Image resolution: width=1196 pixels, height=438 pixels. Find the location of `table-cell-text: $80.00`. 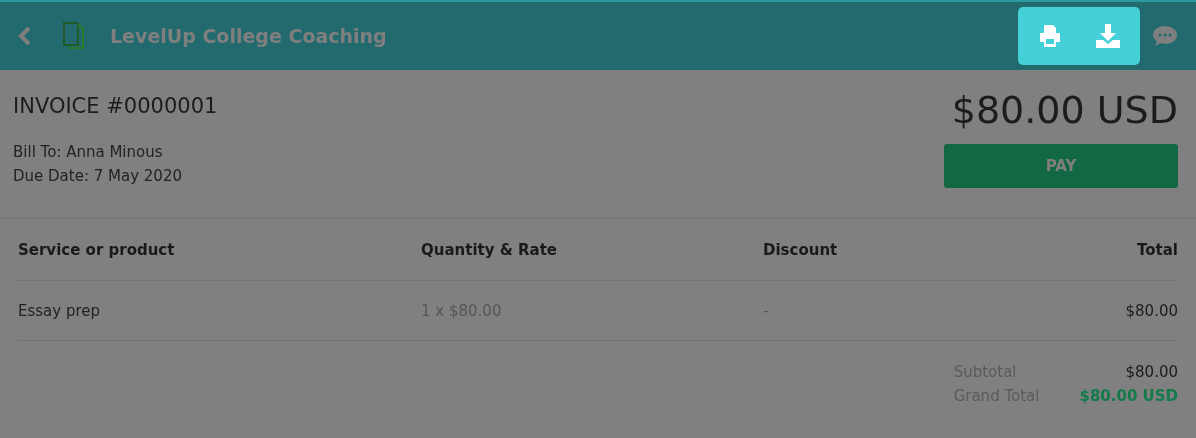

table-cell-text: $80.00 is located at coordinates (1151, 310).